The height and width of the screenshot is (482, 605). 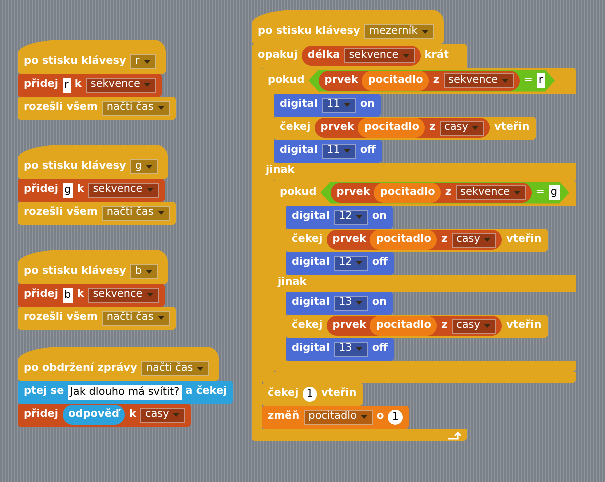 I want to click on boolean-block: prvek pocitadlo z sekvence = g, so click(x=445, y=193).